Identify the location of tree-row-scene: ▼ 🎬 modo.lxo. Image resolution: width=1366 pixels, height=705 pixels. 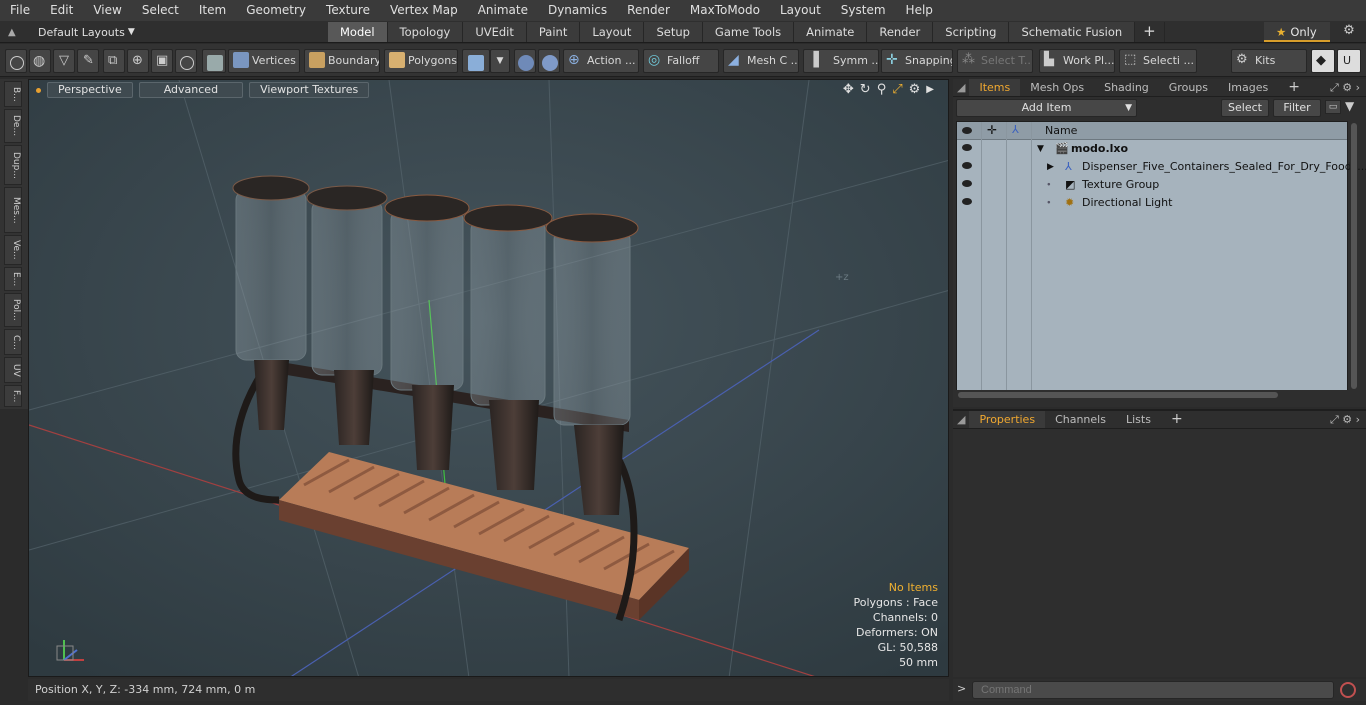
(1152, 149).